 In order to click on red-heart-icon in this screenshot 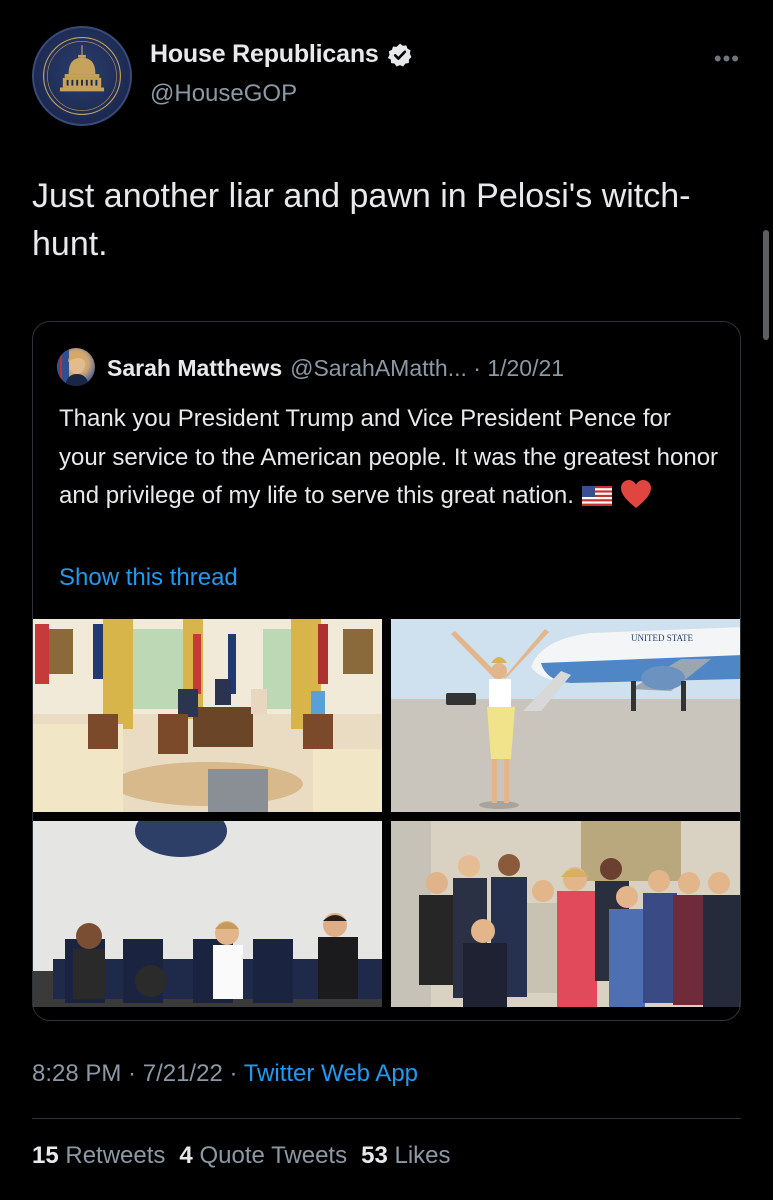, I will do `click(635, 494)`.